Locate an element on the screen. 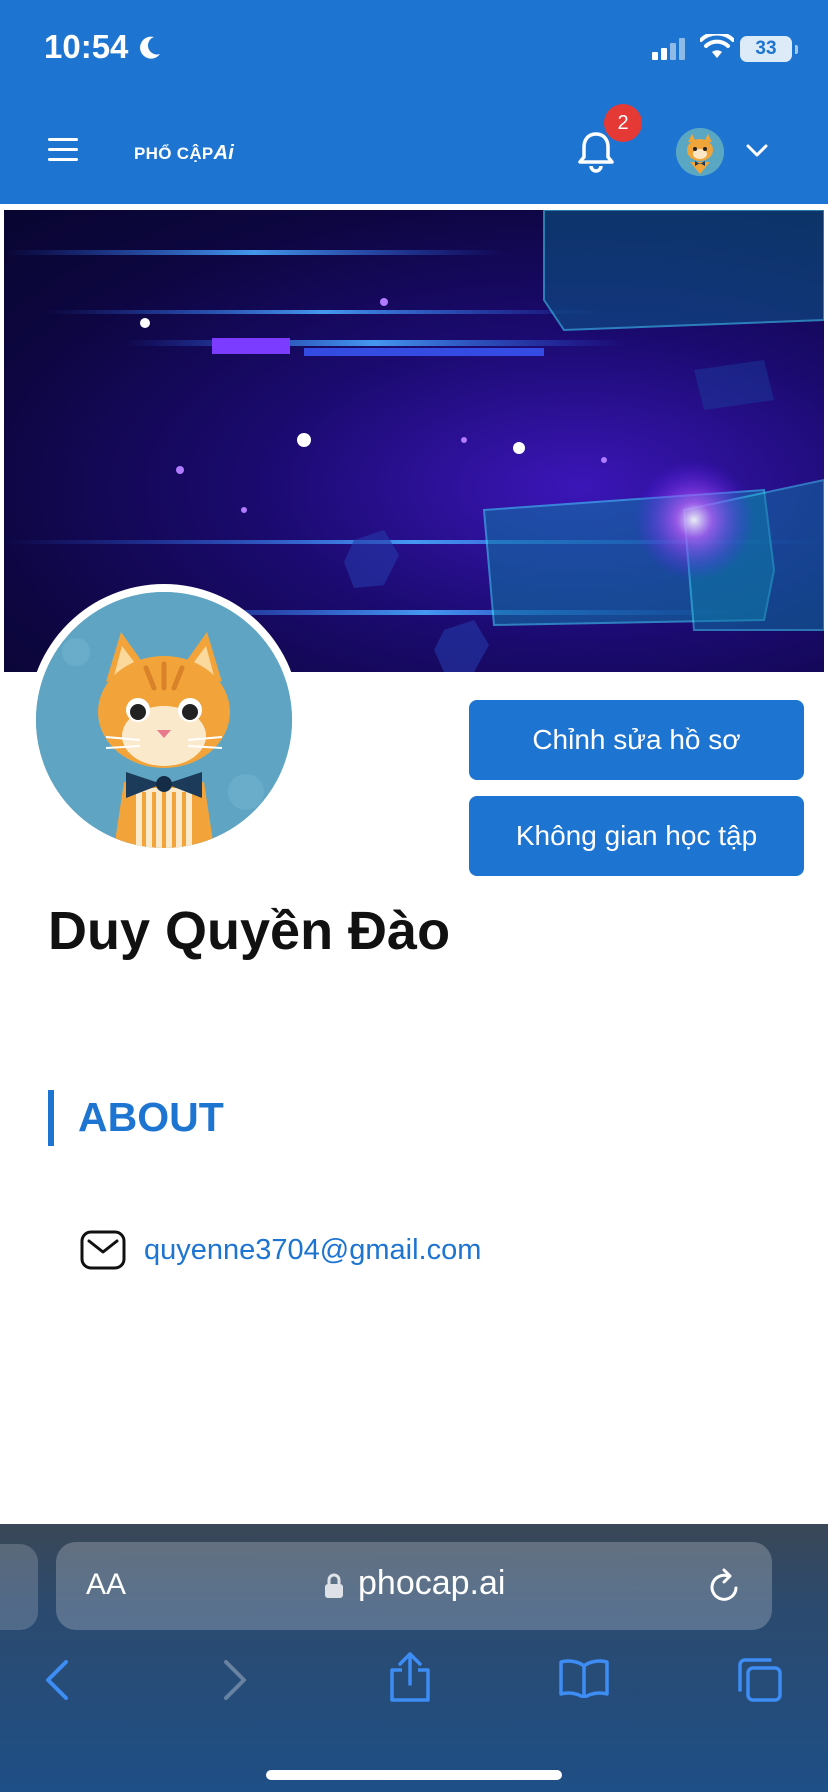 Image resolution: width=828 pixels, height=1792 pixels. chevron-down-icon is located at coordinates (757, 151).